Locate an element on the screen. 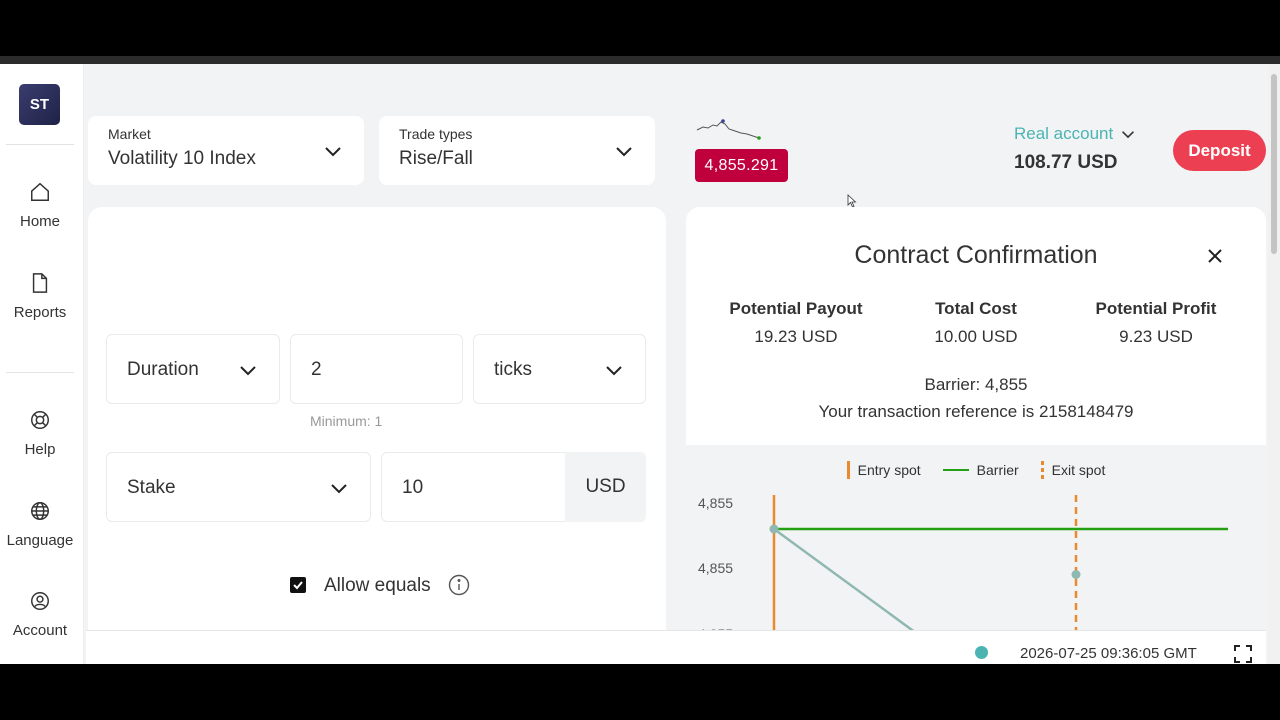  duration-unit-value: ticks is located at coordinates (513, 369).